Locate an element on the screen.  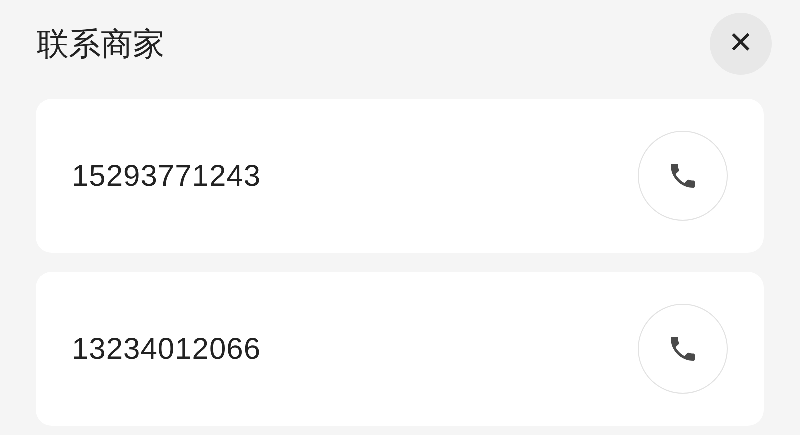
phone-number: 13234012066 is located at coordinates (167, 350).